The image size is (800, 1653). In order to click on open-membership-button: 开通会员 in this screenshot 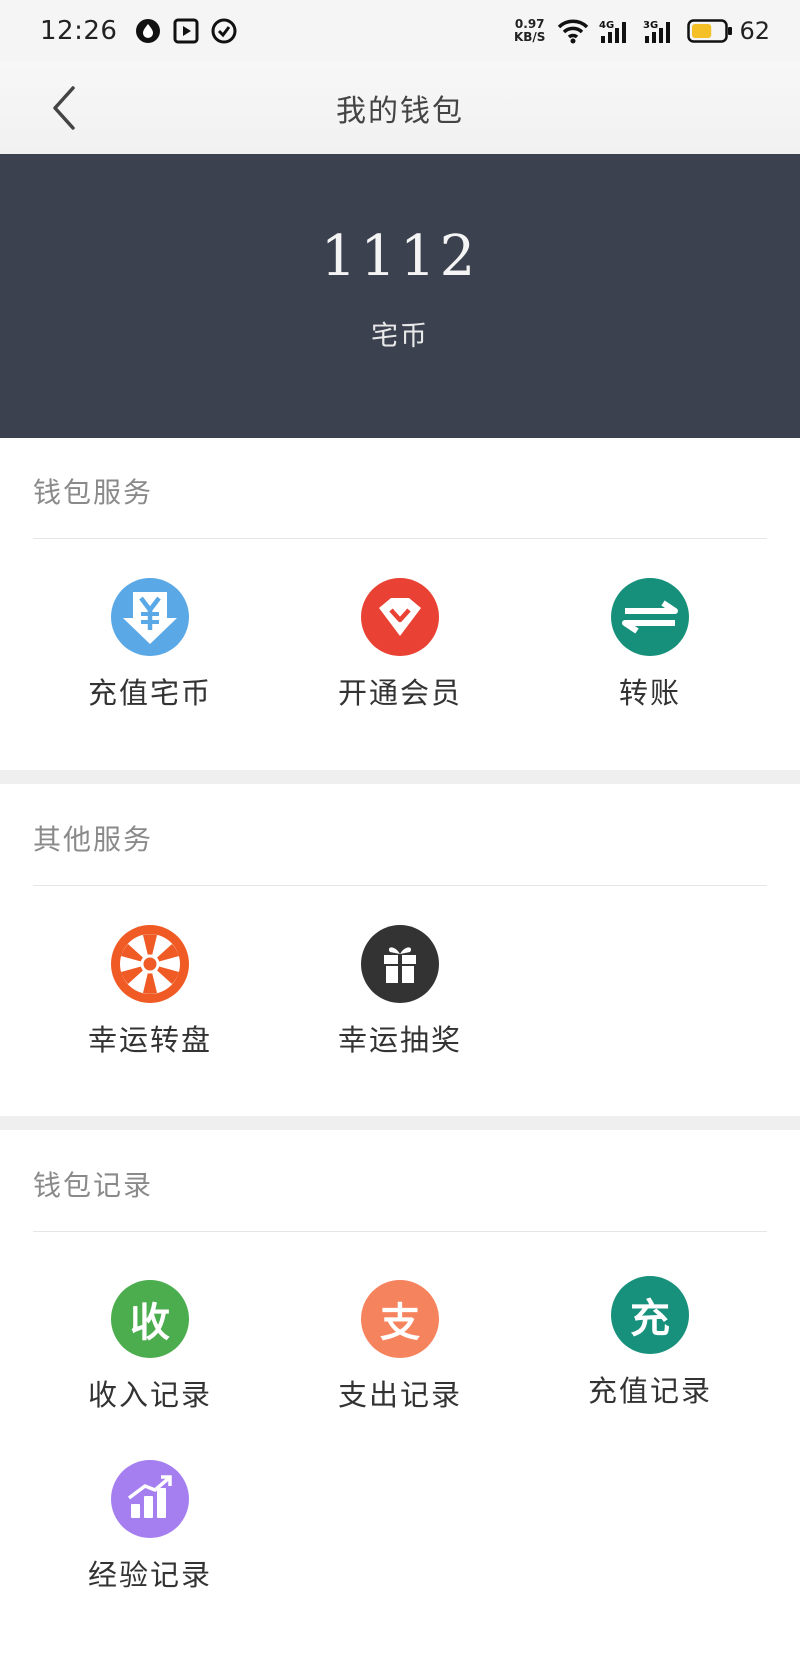, I will do `click(400, 653)`.